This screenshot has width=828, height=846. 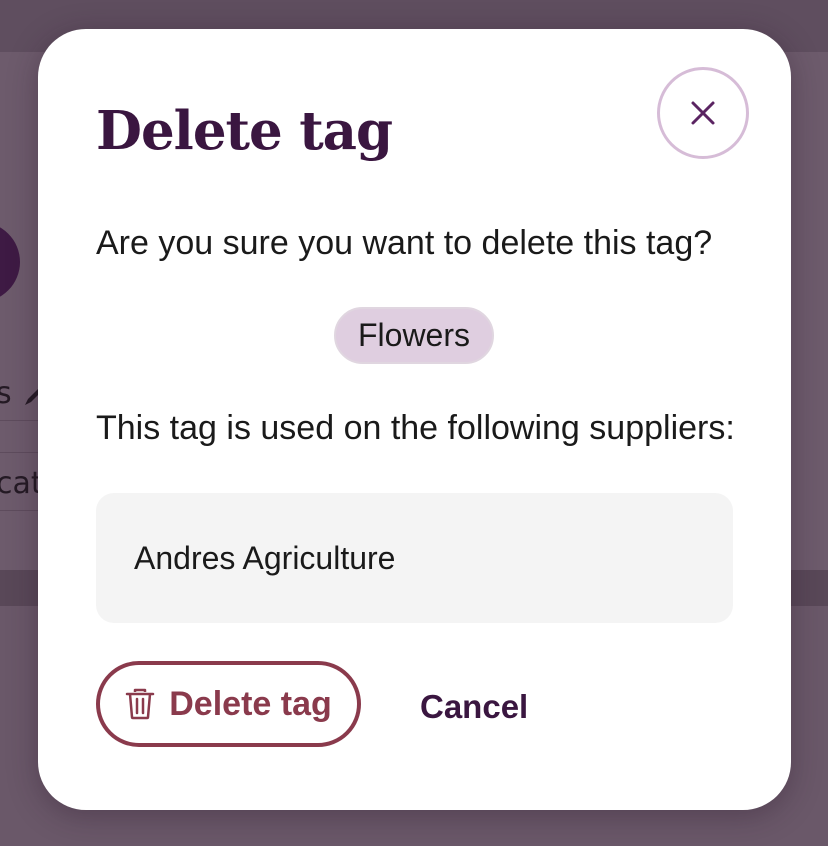 What do you see at coordinates (265, 558) in the screenshot?
I see `supplier-item: Andres Agriculture` at bounding box center [265, 558].